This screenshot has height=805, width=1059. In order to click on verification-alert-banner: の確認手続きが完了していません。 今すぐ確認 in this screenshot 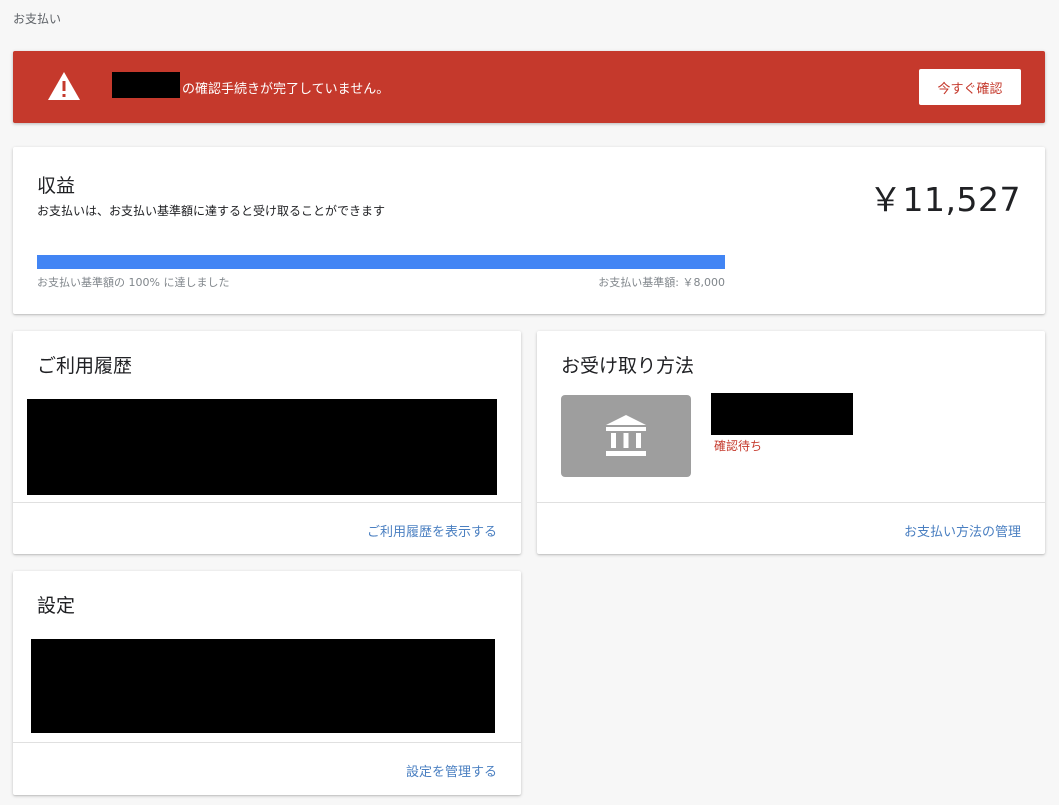, I will do `click(529, 87)`.